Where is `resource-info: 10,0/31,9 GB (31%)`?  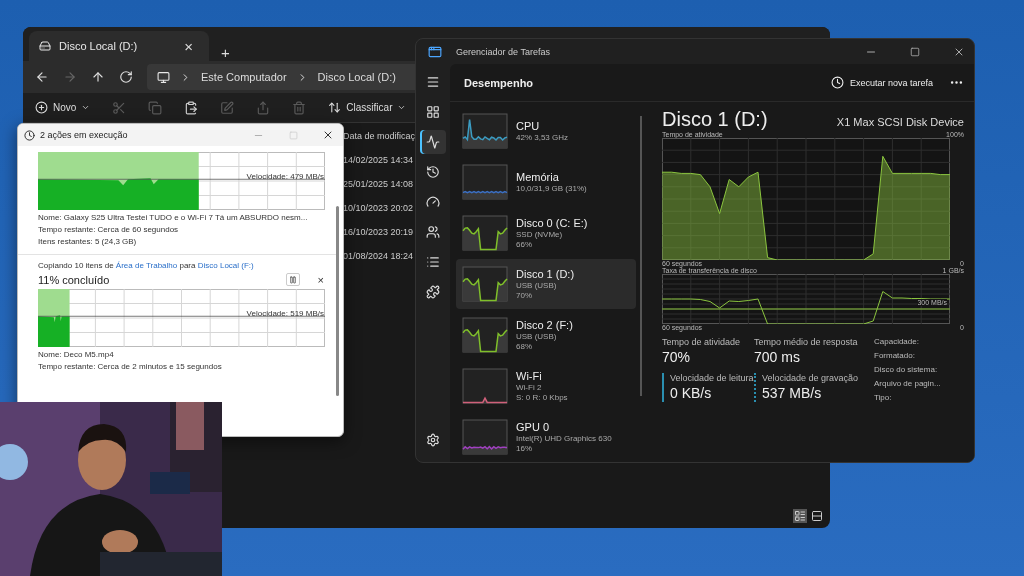
resource-info: 10,0/31,9 GB (31%) is located at coordinates (551, 188).